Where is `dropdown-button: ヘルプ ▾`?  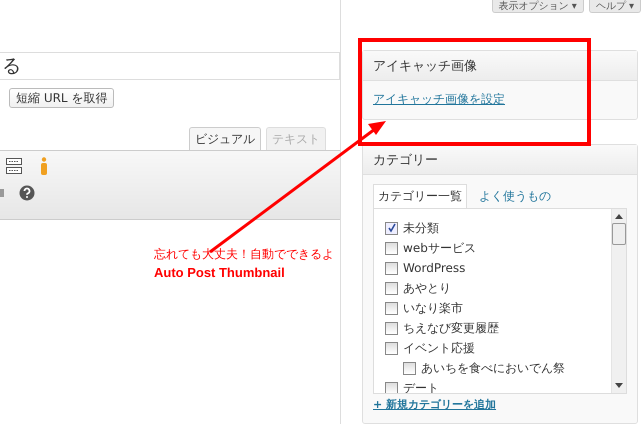 dropdown-button: ヘルプ ▾ is located at coordinates (614, 6).